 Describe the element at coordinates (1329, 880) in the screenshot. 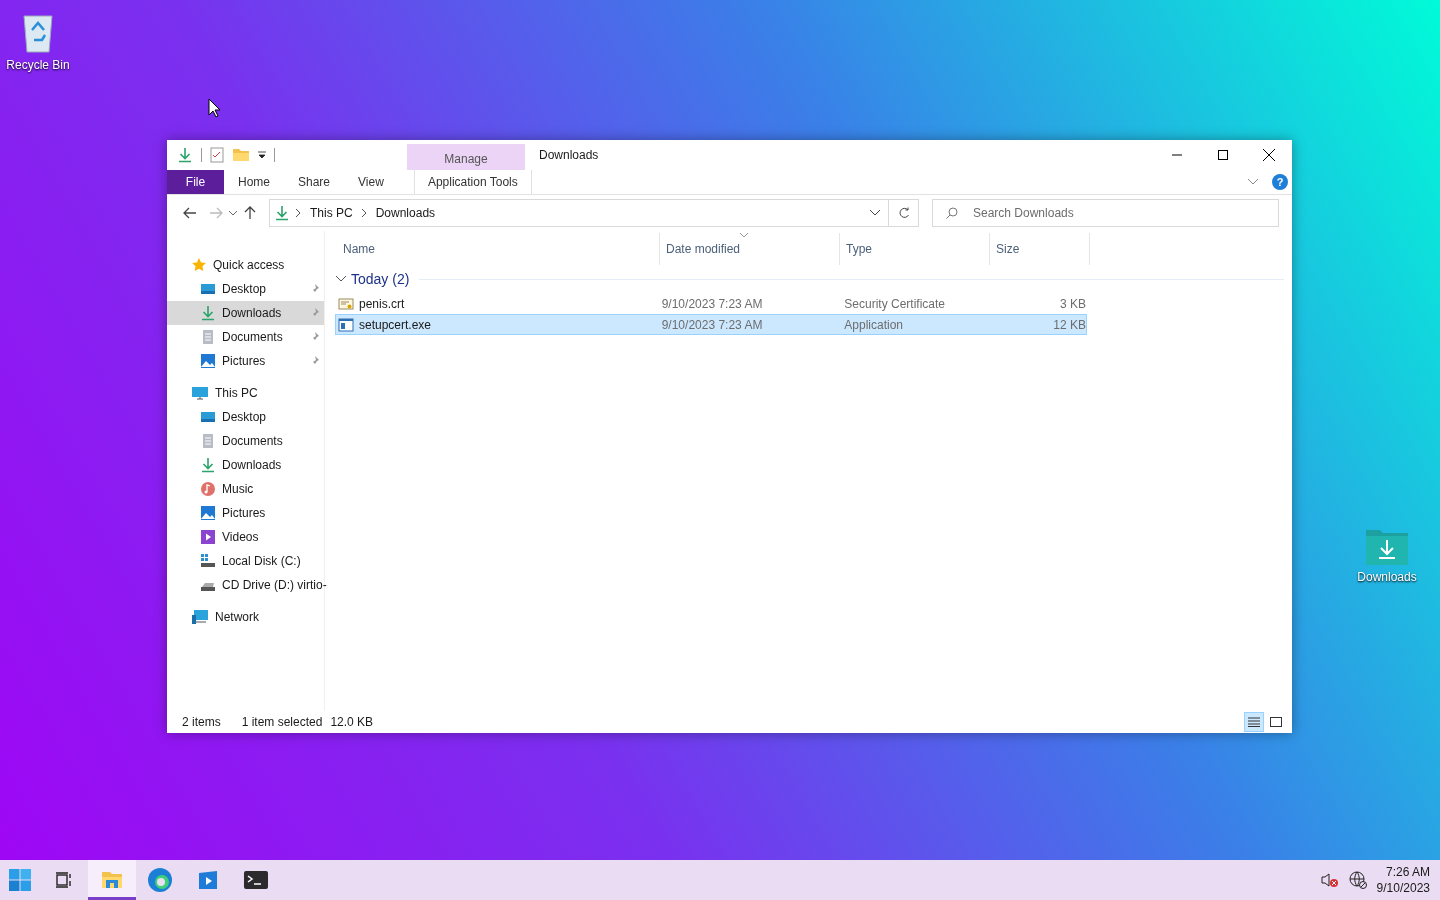

I see `muted-speaker-icon` at that location.